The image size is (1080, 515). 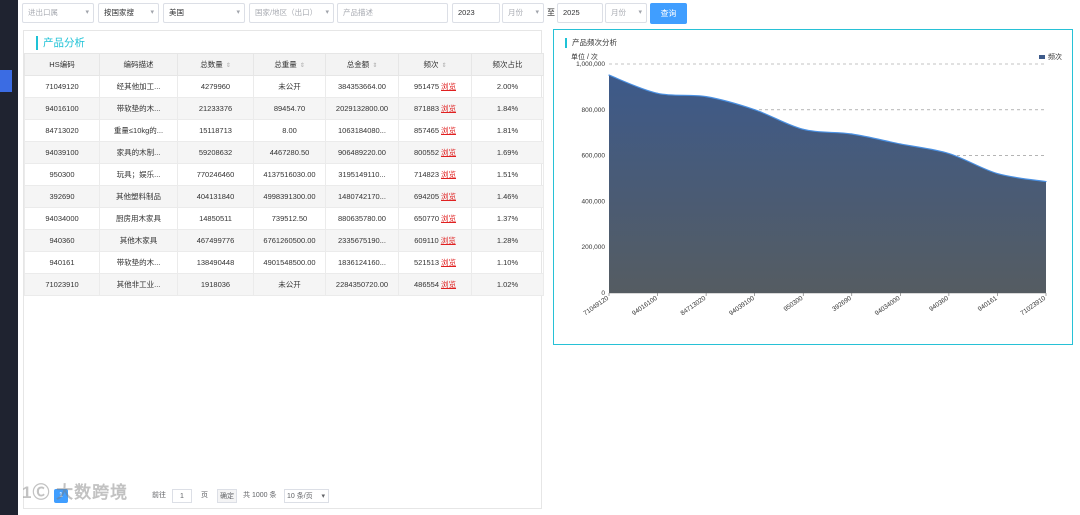 I want to click on y-tick-label: 200,000, so click(x=594, y=247).